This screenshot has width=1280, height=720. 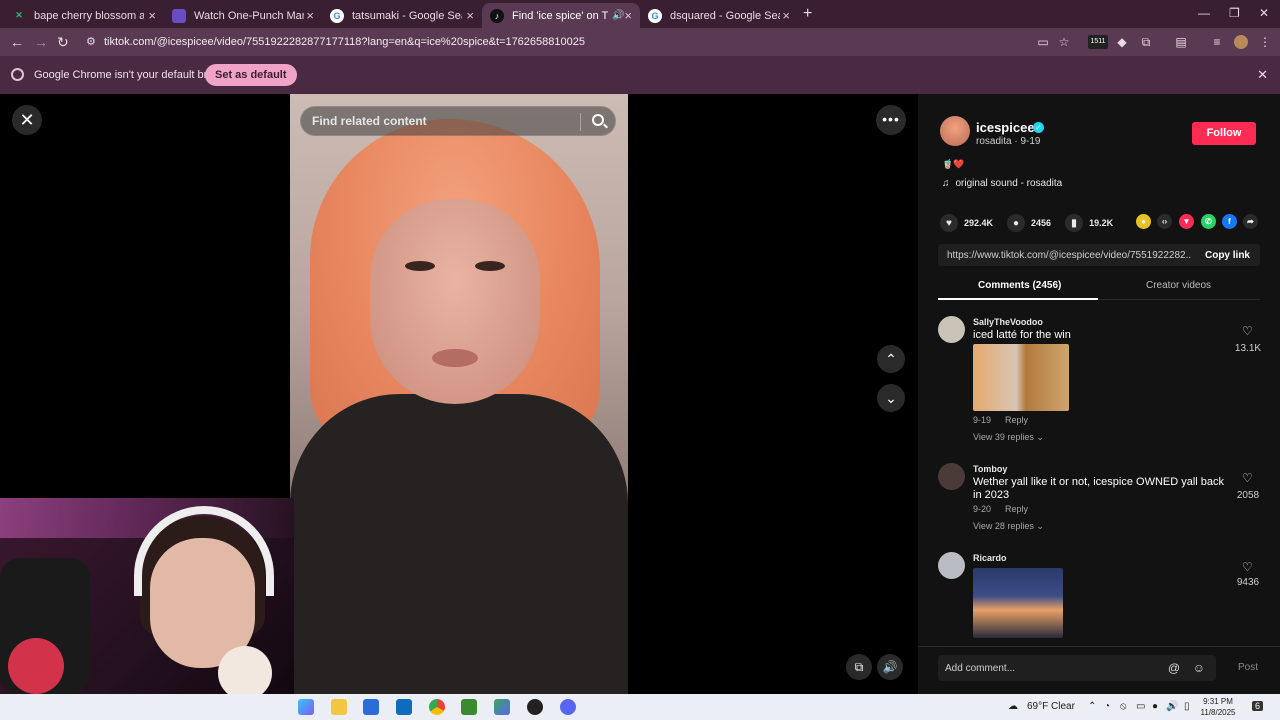 I want to click on send-share-icon: ▼, so click(x=1186, y=221).